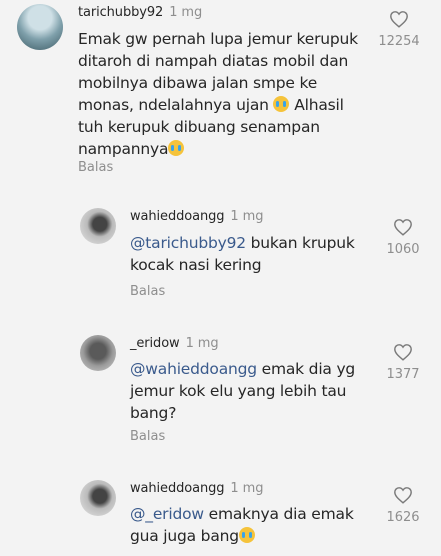  Describe the element at coordinates (403, 374) in the screenshot. I see `like-count: 1377` at that location.